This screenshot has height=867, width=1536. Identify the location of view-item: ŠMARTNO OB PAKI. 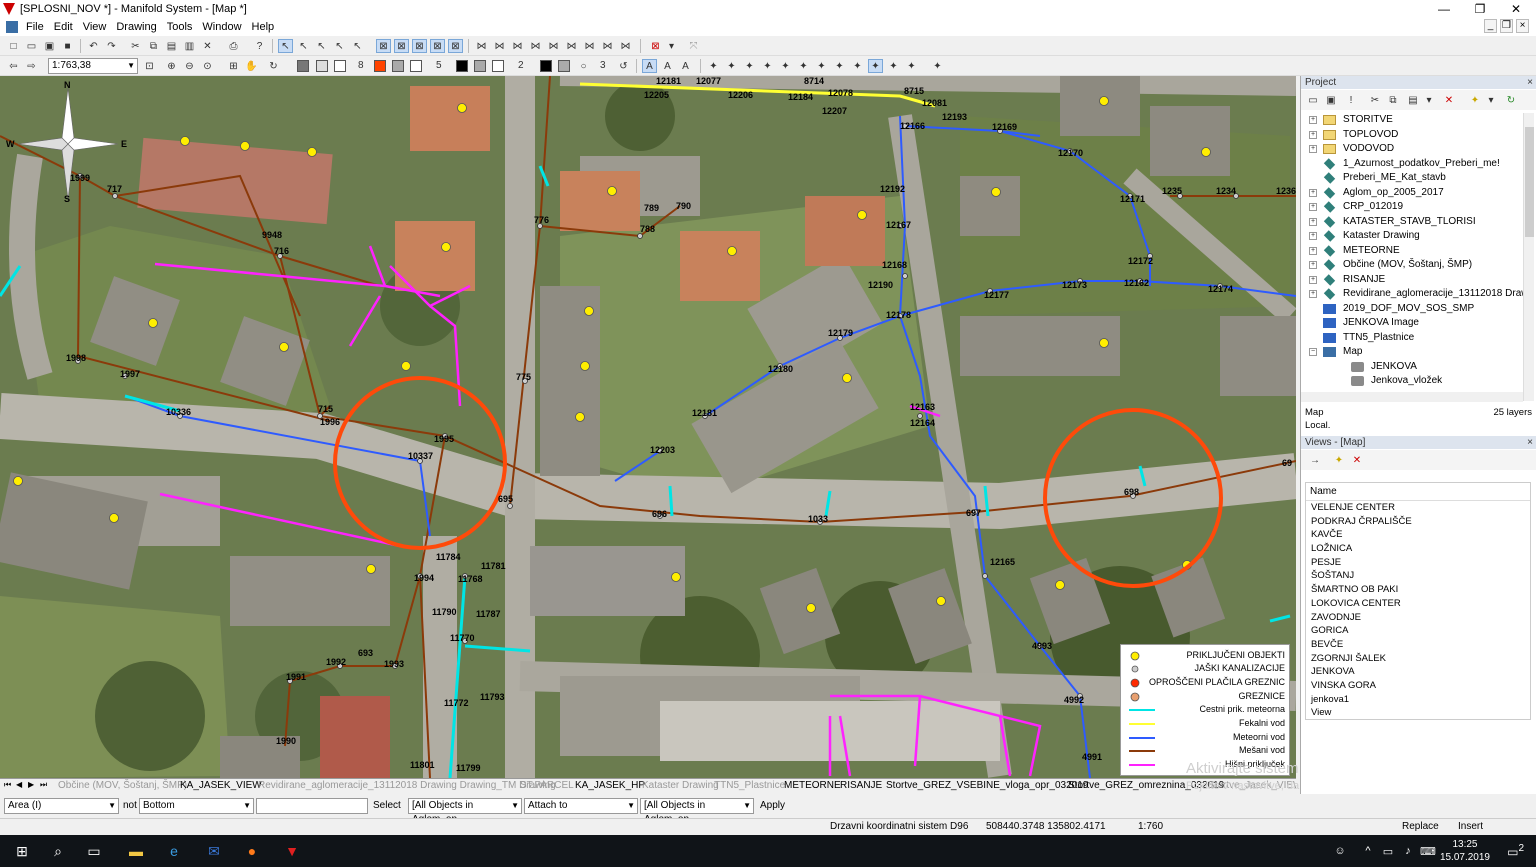
(1418, 590).